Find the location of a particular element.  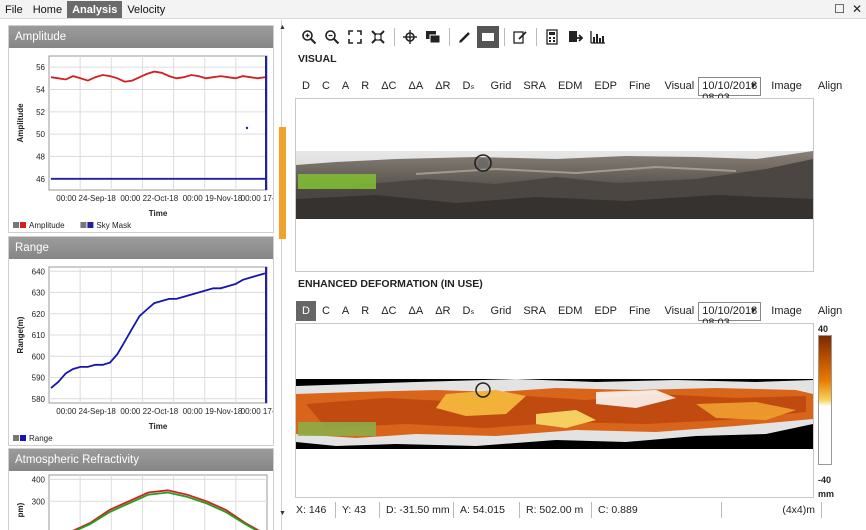

y-tick-label: 590 is located at coordinates (39, 378).